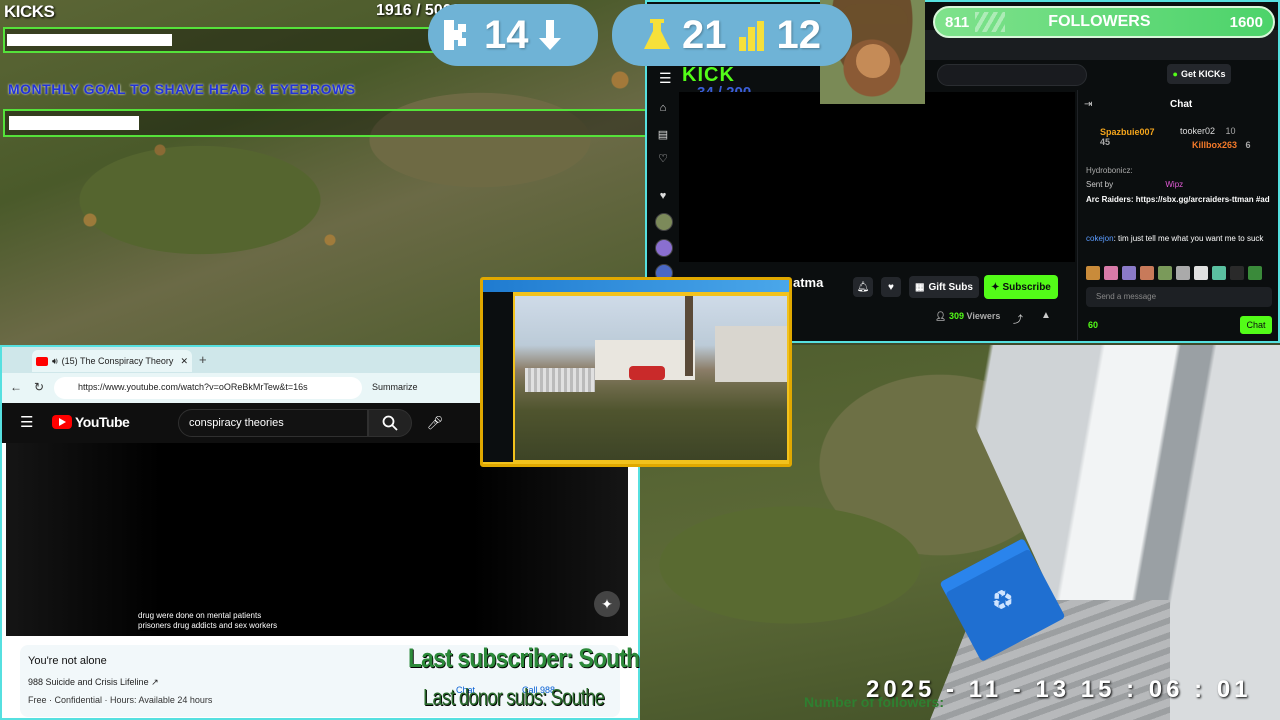 This screenshot has height=720, width=1280. What do you see at coordinates (16, 387) in the screenshot?
I see `back-arrow-icon: ←` at bounding box center [16, 387].